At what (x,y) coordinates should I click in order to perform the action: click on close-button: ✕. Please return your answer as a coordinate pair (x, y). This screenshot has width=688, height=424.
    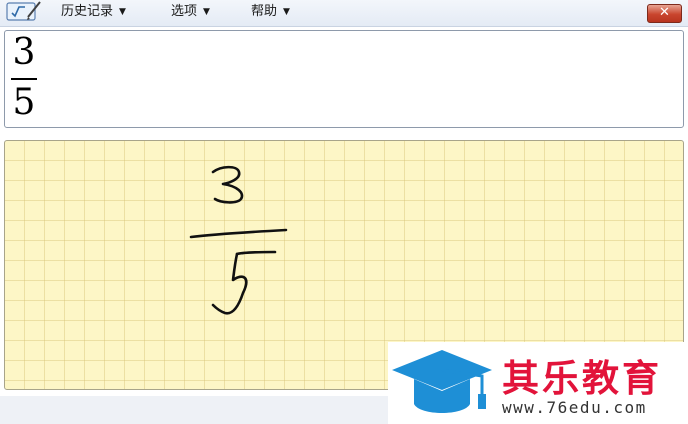
    Looking at the image, I should click on (664, 13).